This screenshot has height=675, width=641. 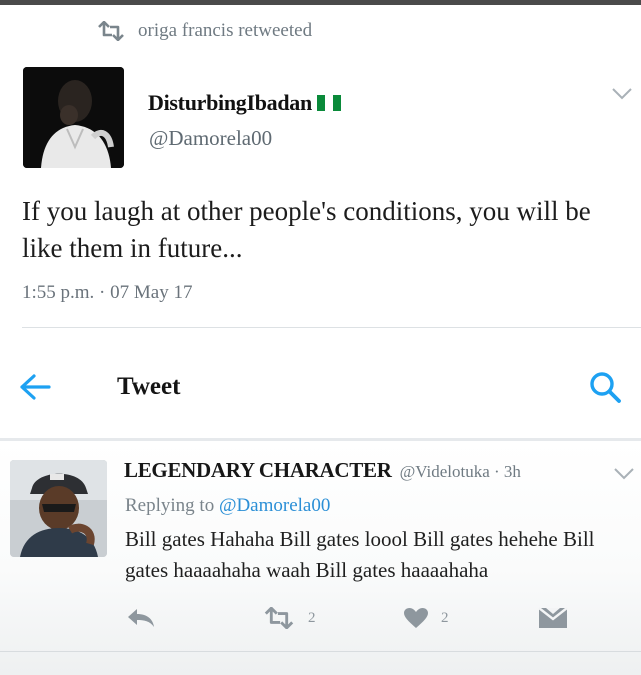 I want to click on direct-message-button, so click(x=553, y=618).